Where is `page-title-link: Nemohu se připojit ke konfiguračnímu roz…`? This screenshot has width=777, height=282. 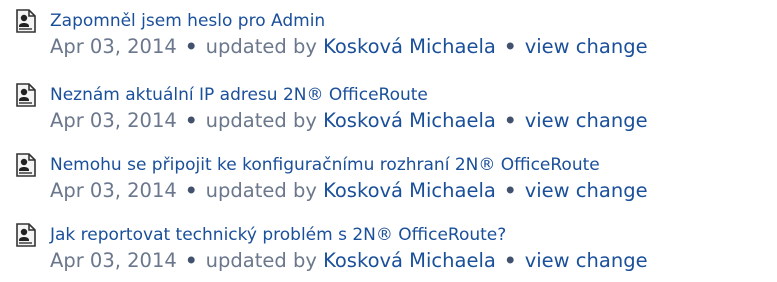 page-title-link: Nemohu se připojit ke konfiguračnímu roz… is located at coordinates (413, 165).